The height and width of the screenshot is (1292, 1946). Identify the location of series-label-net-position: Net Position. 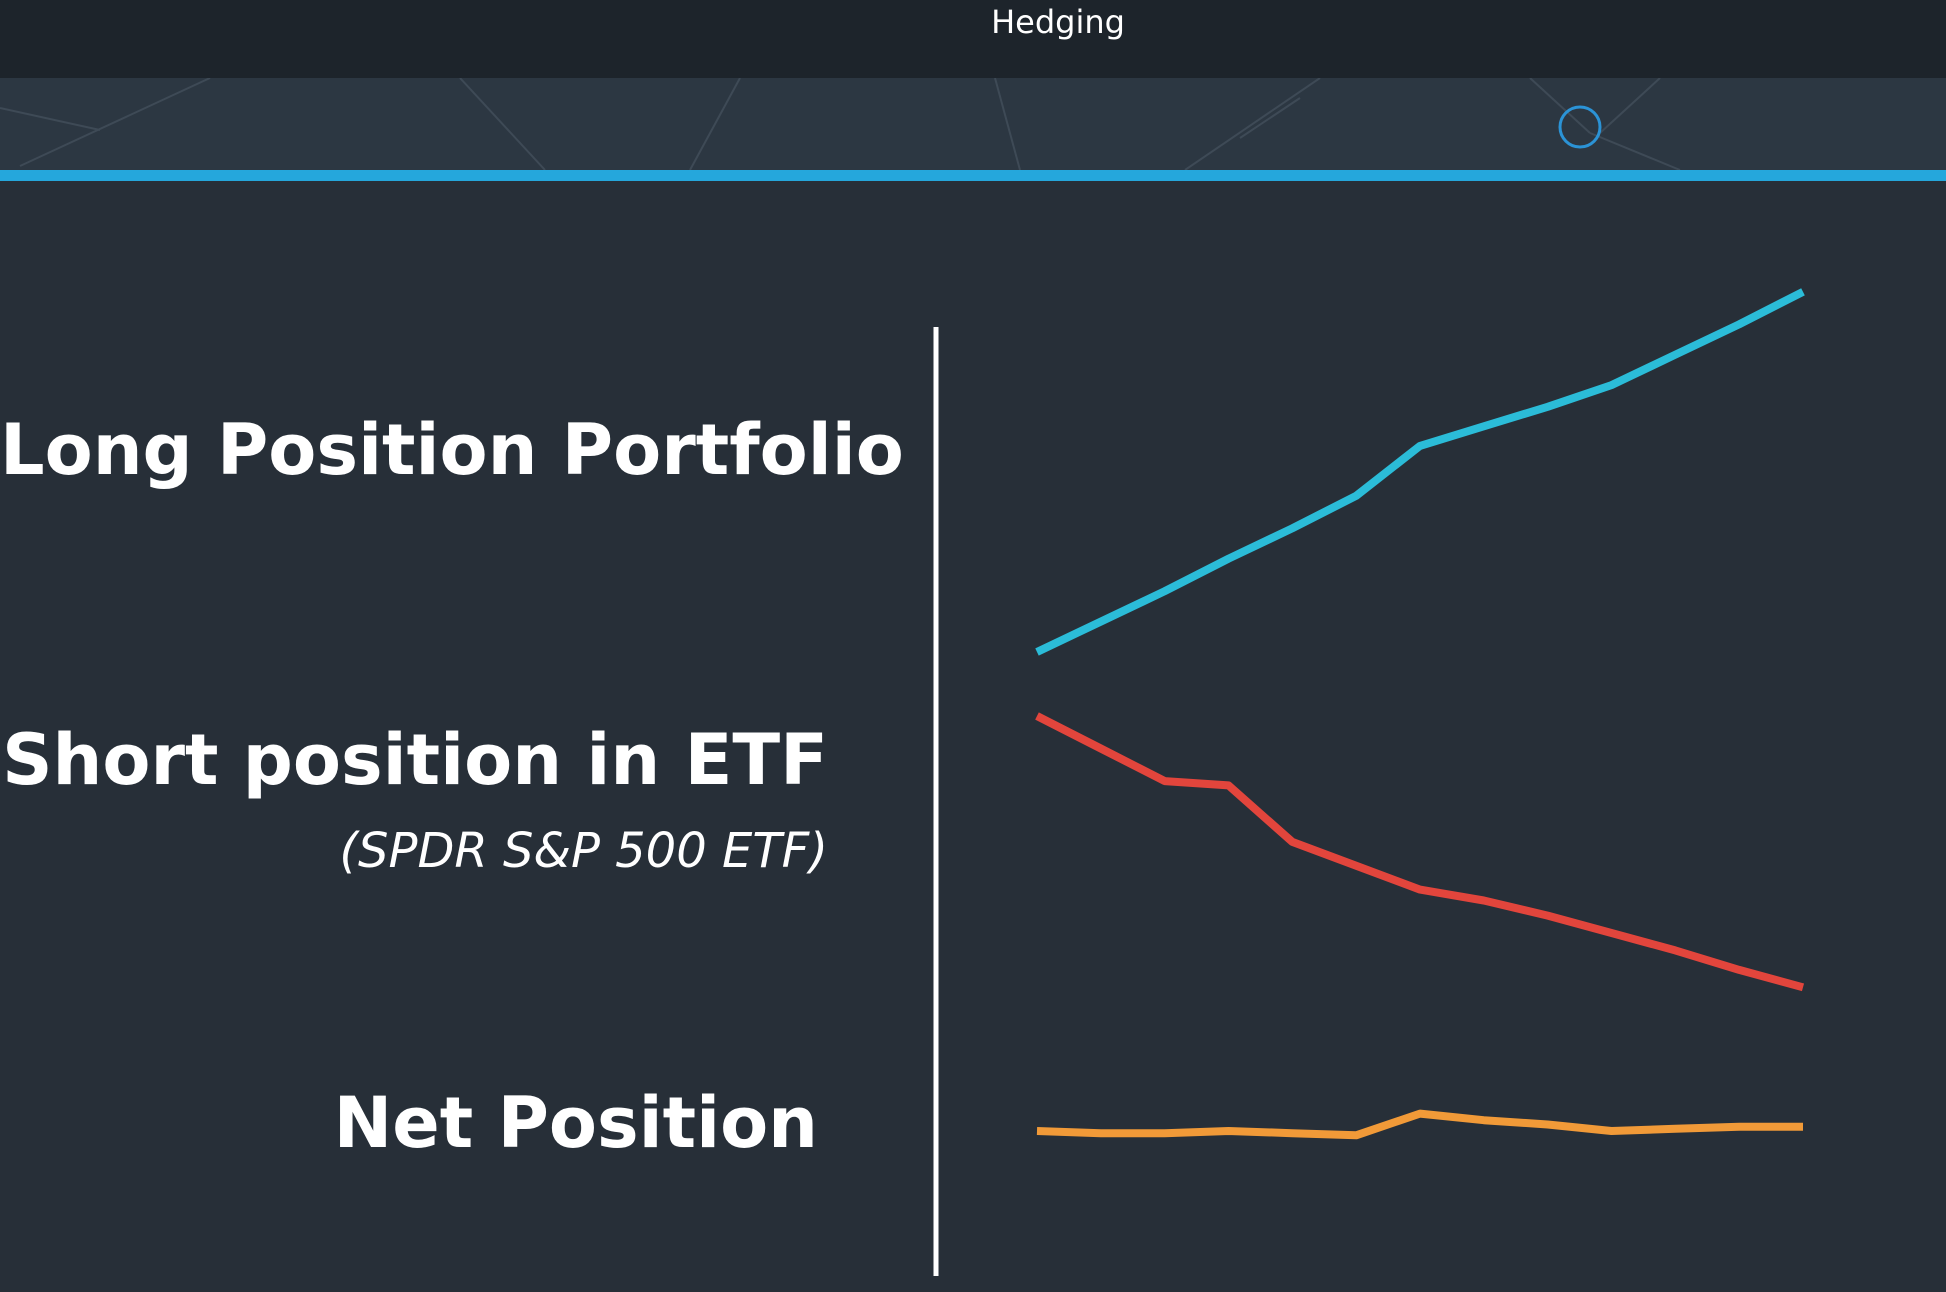
(575, 1123).